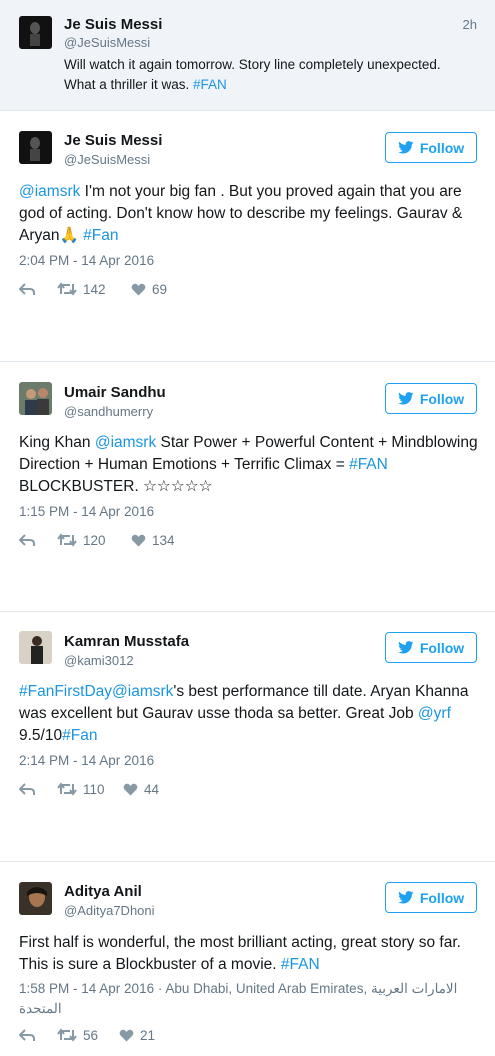  Describe the element at coordinates (94, 789) in the screenshot. I see `retweet-count: 110` at that location.